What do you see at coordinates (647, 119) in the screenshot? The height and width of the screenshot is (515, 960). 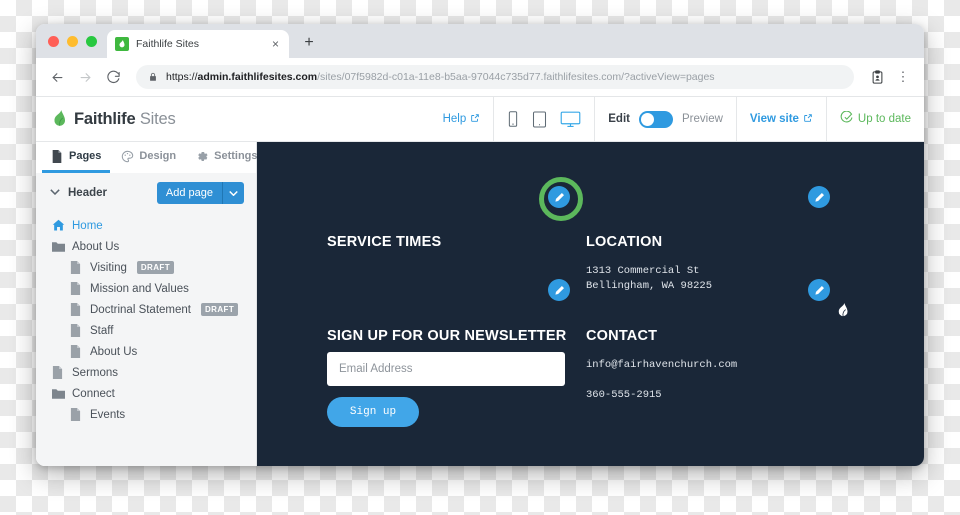 I see `toggle-knob` at bounding box center [647, 119].